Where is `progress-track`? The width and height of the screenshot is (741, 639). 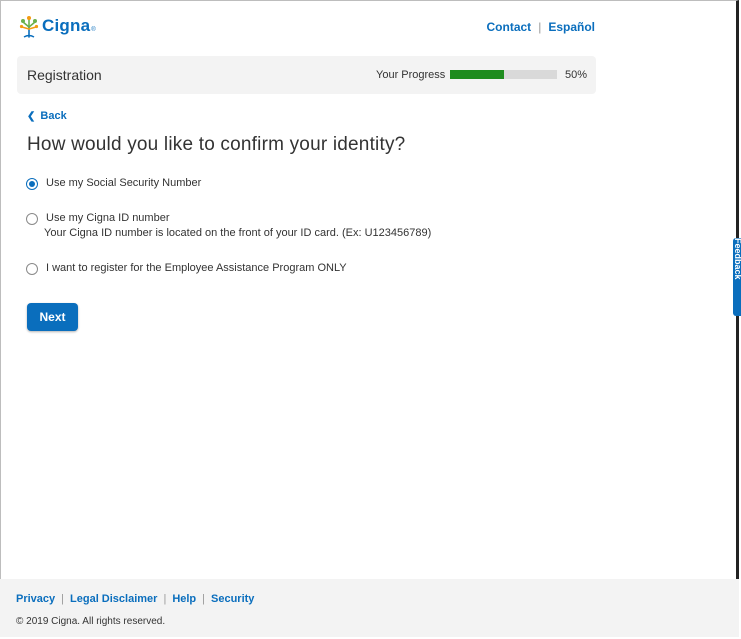
progress-track is located at coordinates (503, 74).